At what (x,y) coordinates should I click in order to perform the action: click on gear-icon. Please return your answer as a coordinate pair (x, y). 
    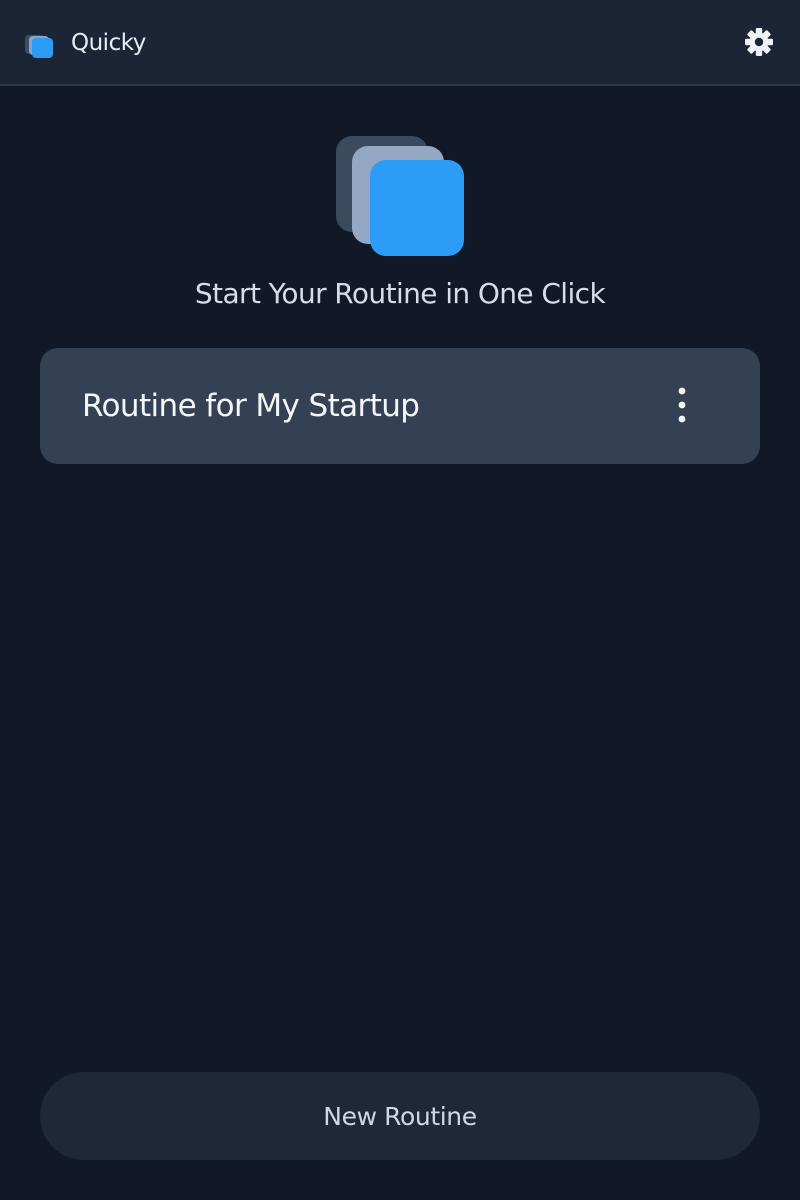
    Looking at the image, I should click on (759, 42).